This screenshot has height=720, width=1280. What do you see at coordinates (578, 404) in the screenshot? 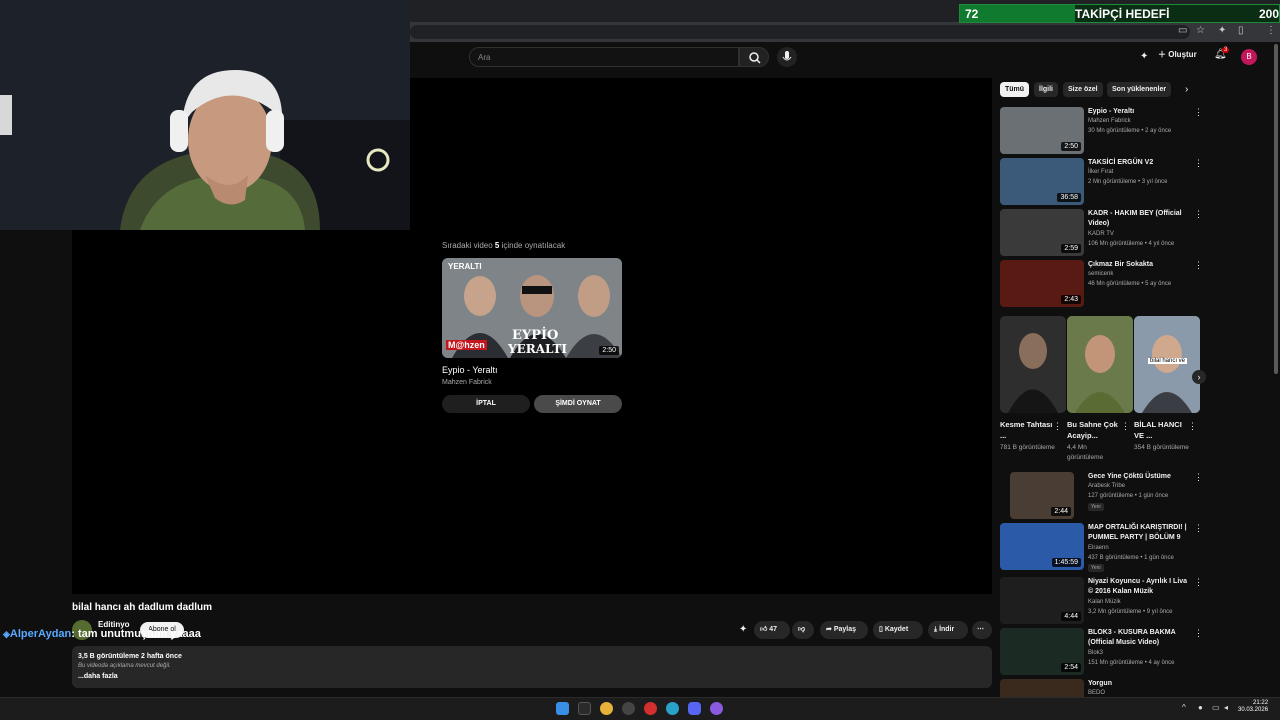
I see `play-now-button: ŞİMDİ OYNAT` at bounding box center [578, 404].